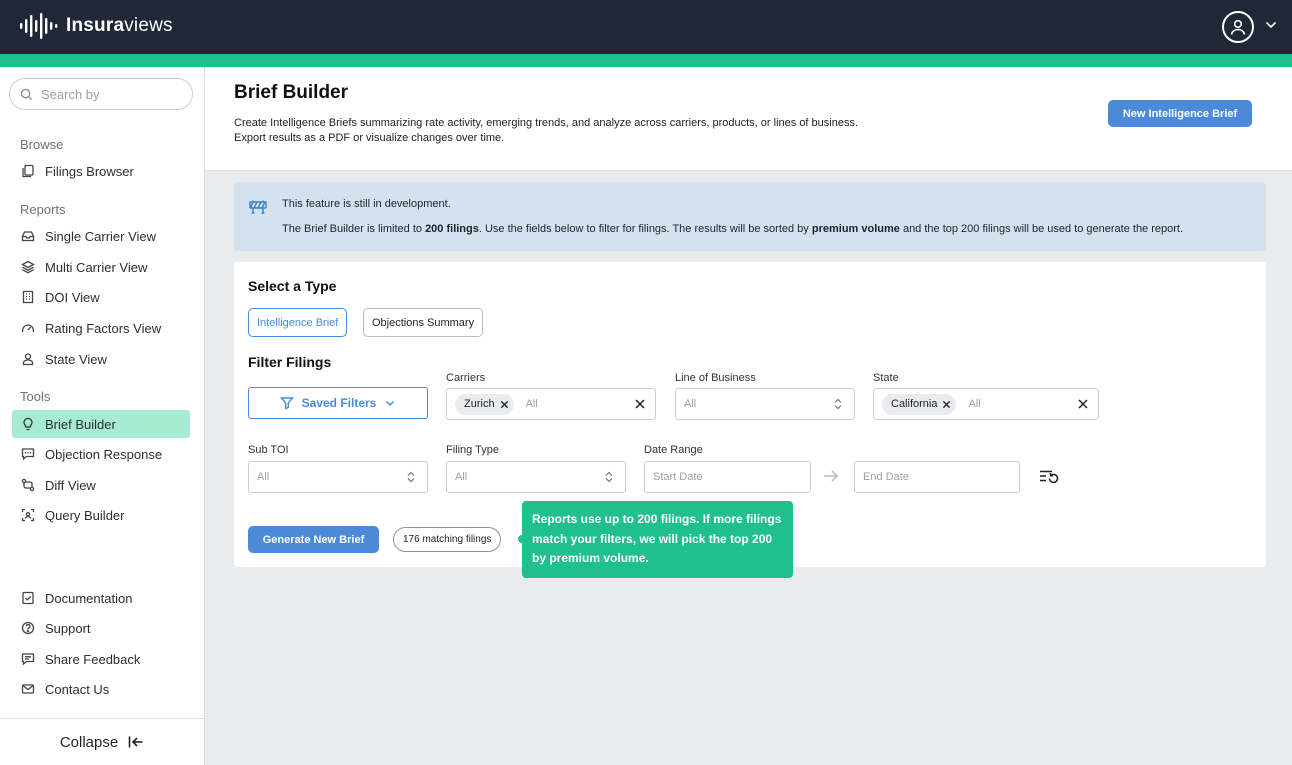 The height and width of the screenshot is (765, 1292). What do you see at coordinates (72, 297) in the screenshot?
I see `sidebar-item-label: DOI View` at bounding box center [72, 297].